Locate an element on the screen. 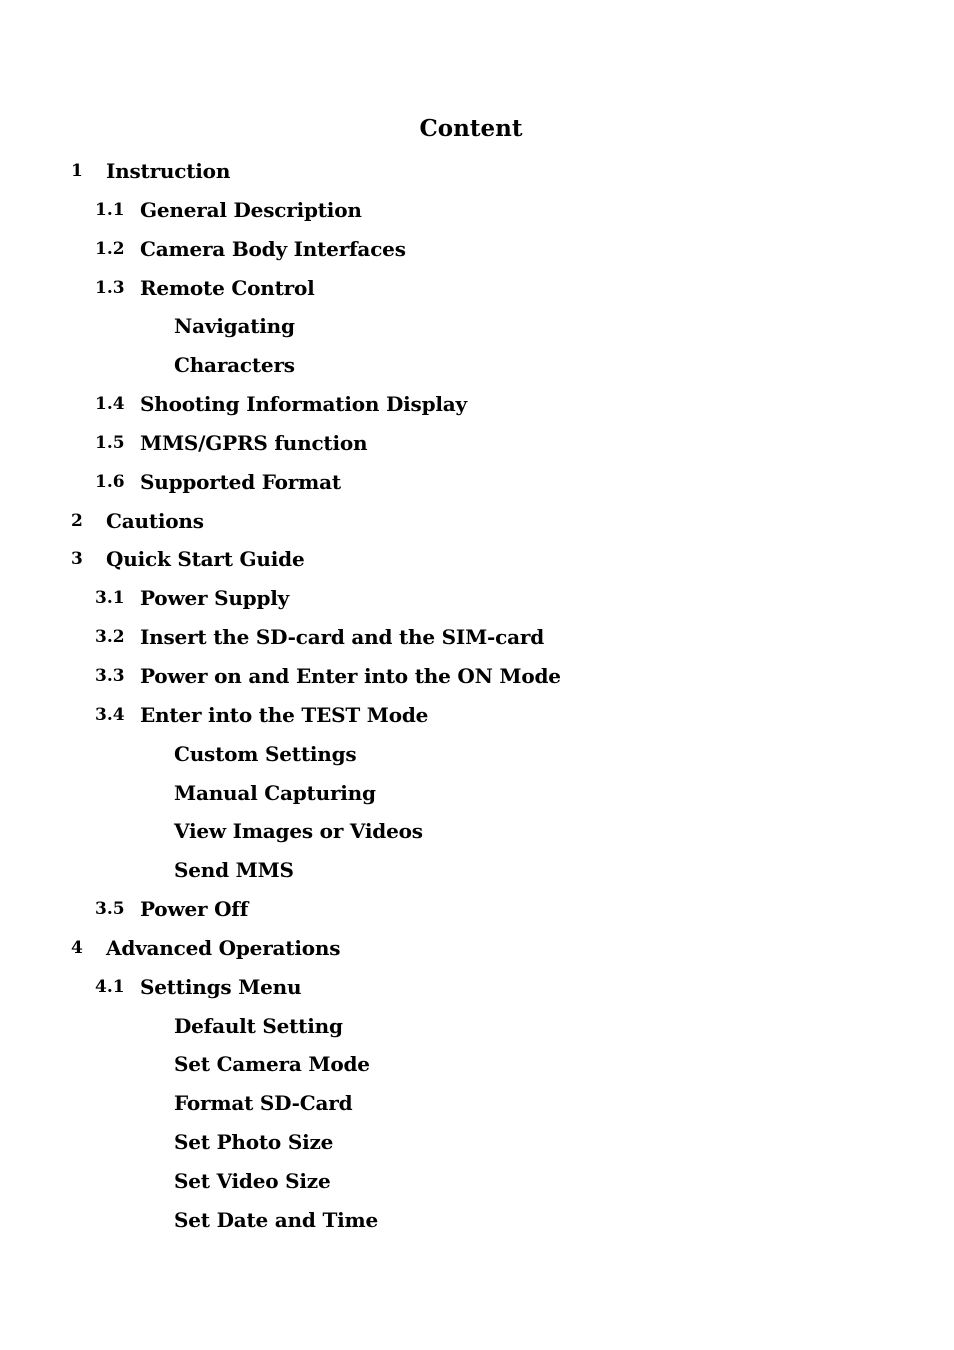 The width and height of the screenshot is (954, 1350). toc-entry-label: Remote Control is located at coordinates (227, 287).